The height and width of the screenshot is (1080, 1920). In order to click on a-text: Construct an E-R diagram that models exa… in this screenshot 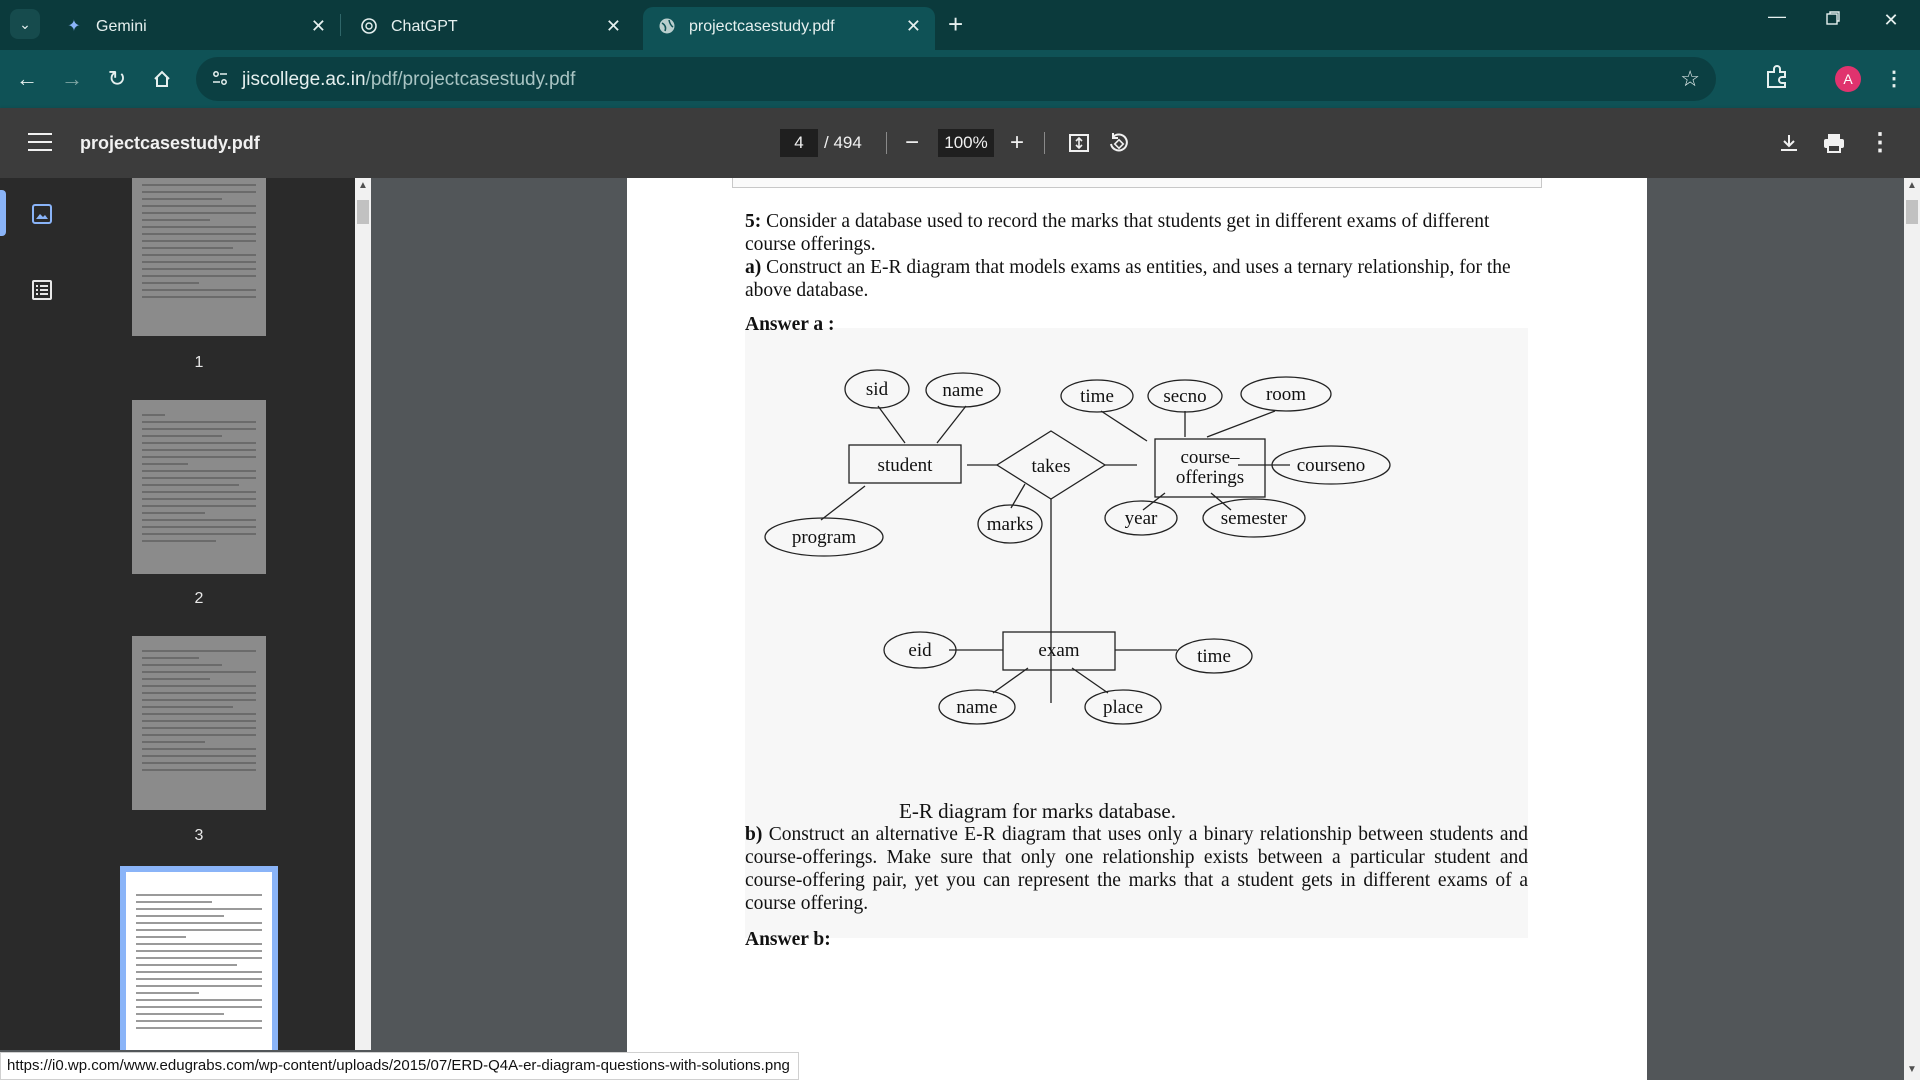, I will do `click(1128, 279)`.